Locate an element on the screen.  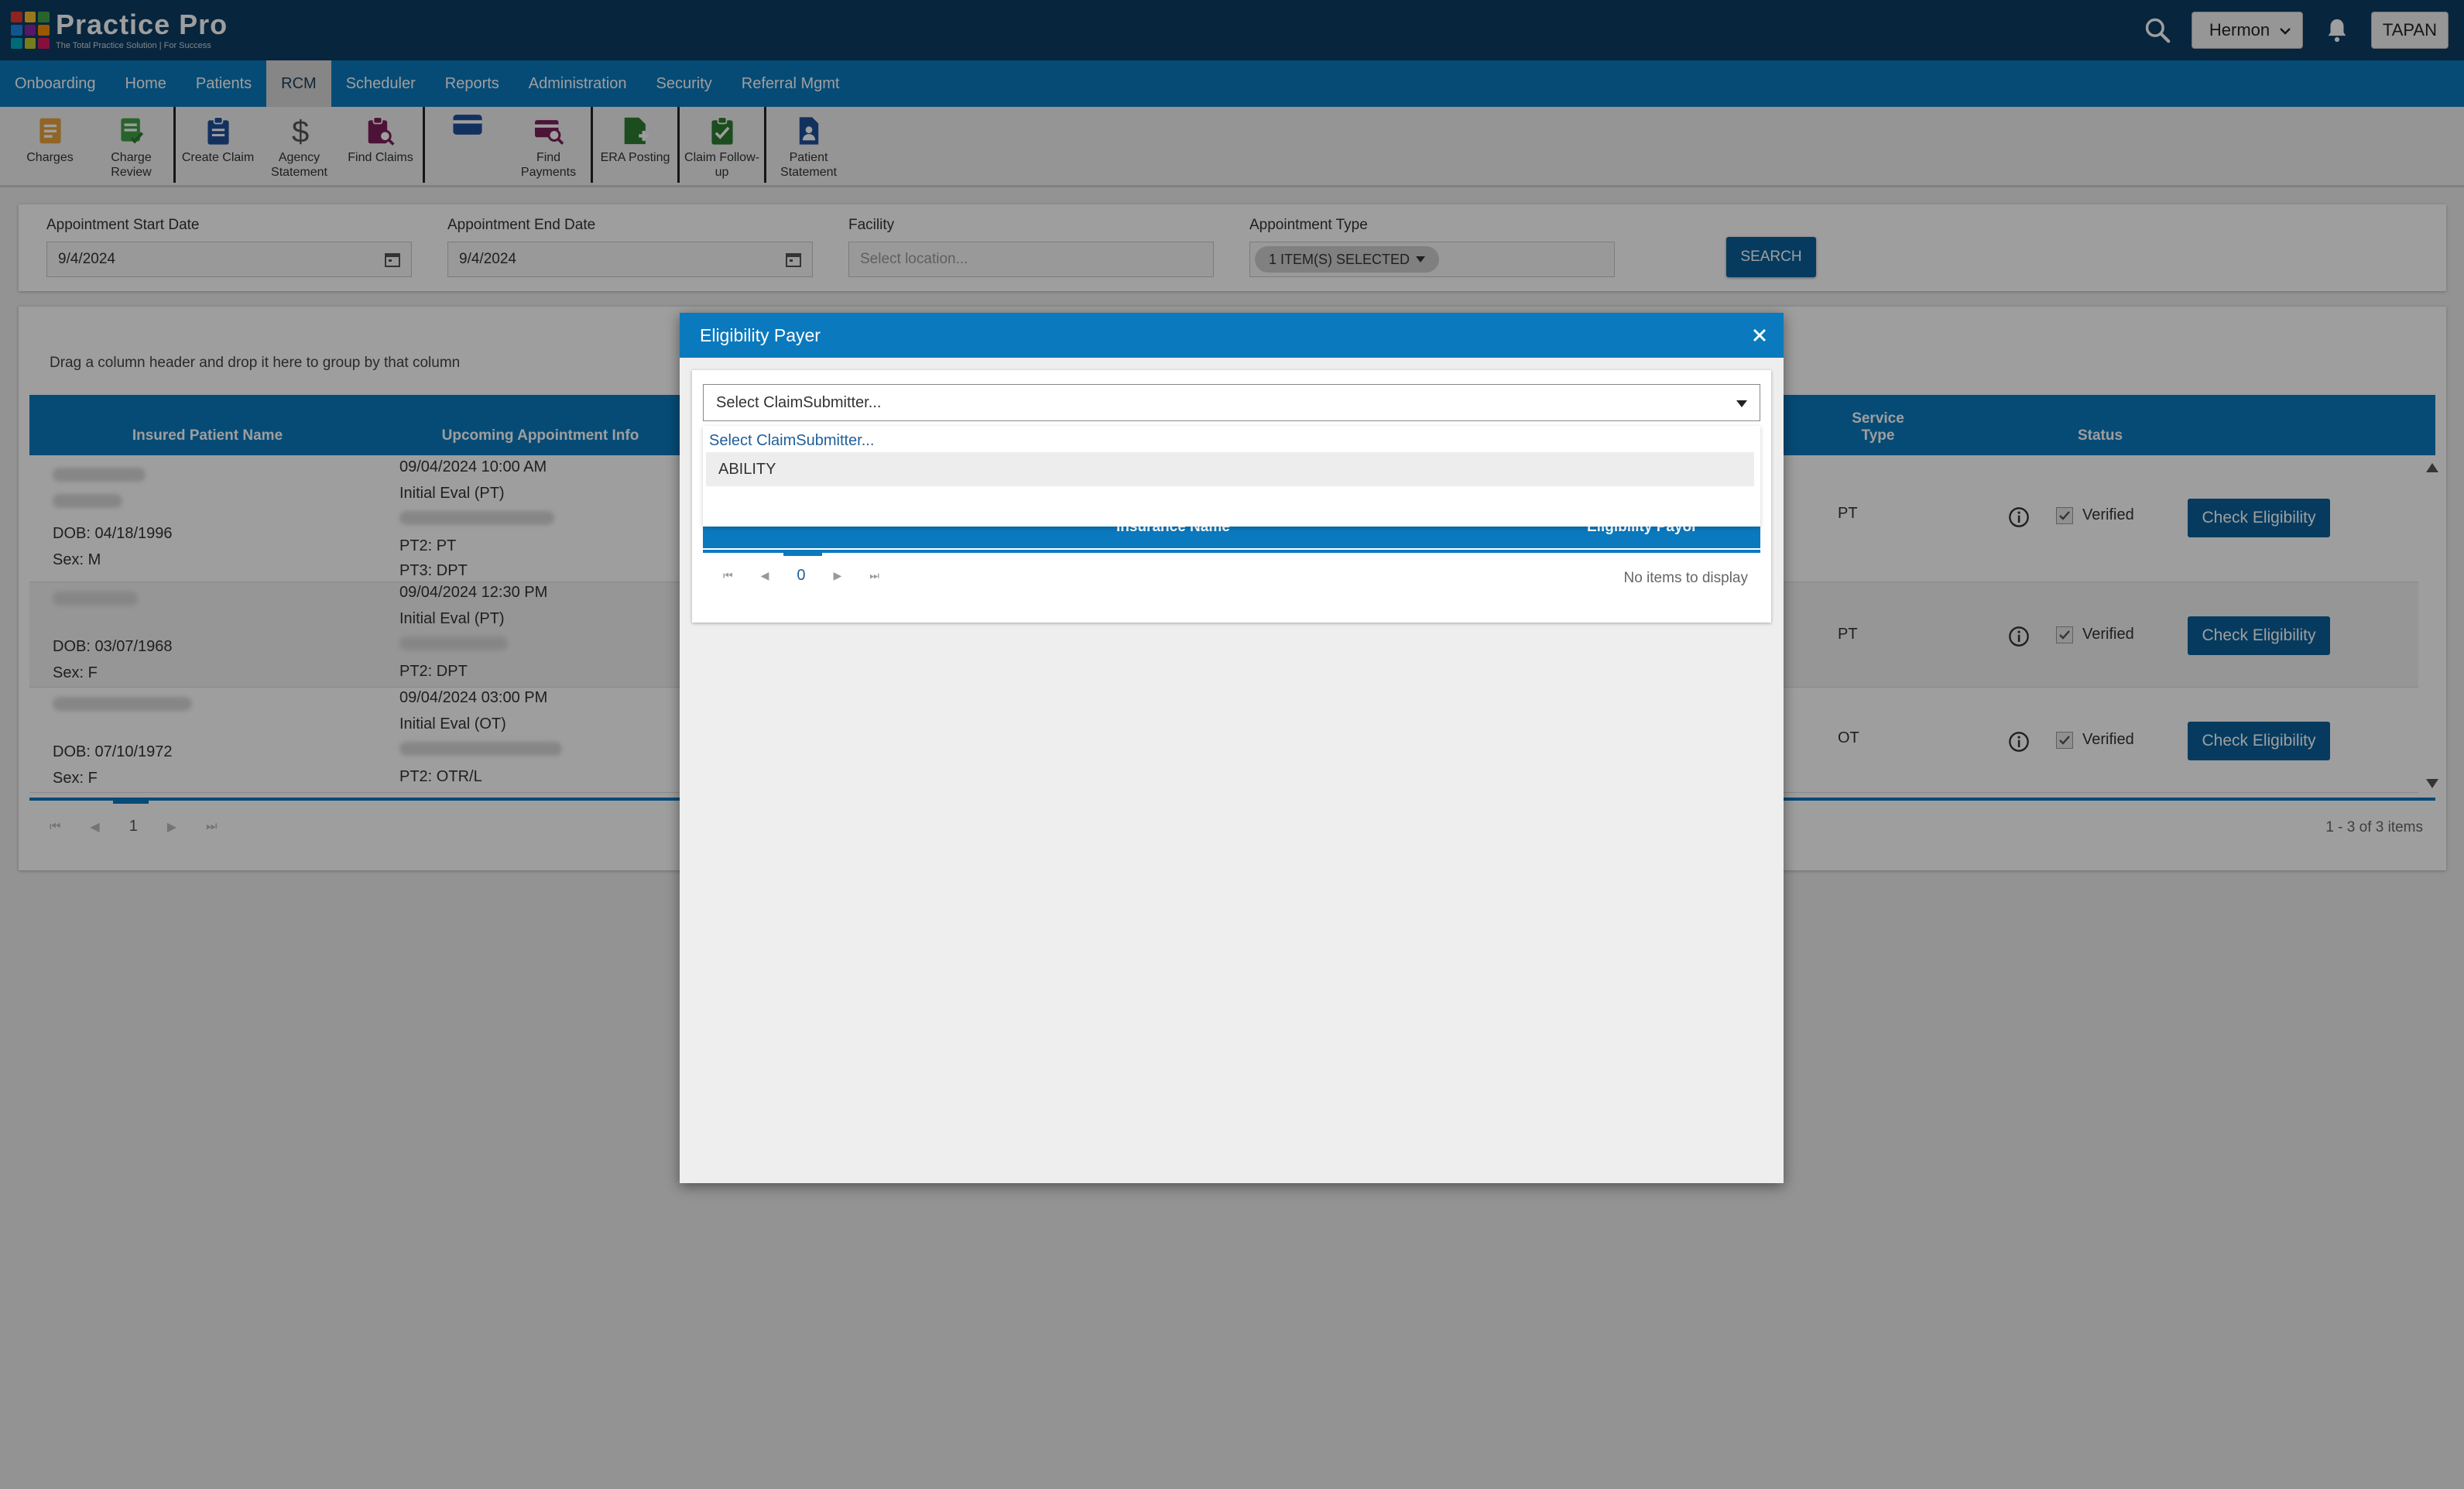
current-page: 0 is located at coordinates (801, 576).